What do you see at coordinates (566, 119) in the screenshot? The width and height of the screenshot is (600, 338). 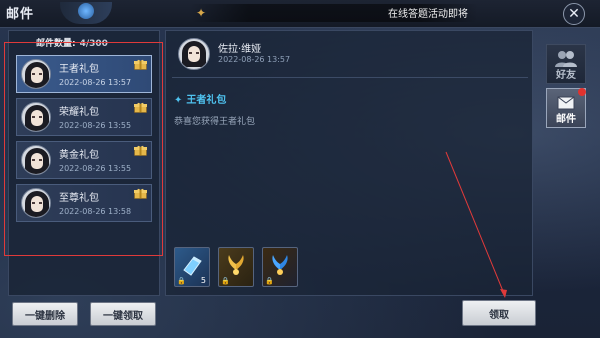 I see `tab-mail-label: 邮件` at bounding box center [566, 119].